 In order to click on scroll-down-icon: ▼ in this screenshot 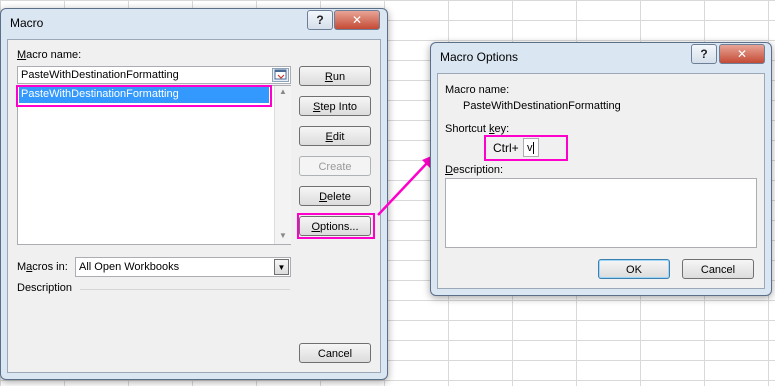, I will do `click(283, 235)`.